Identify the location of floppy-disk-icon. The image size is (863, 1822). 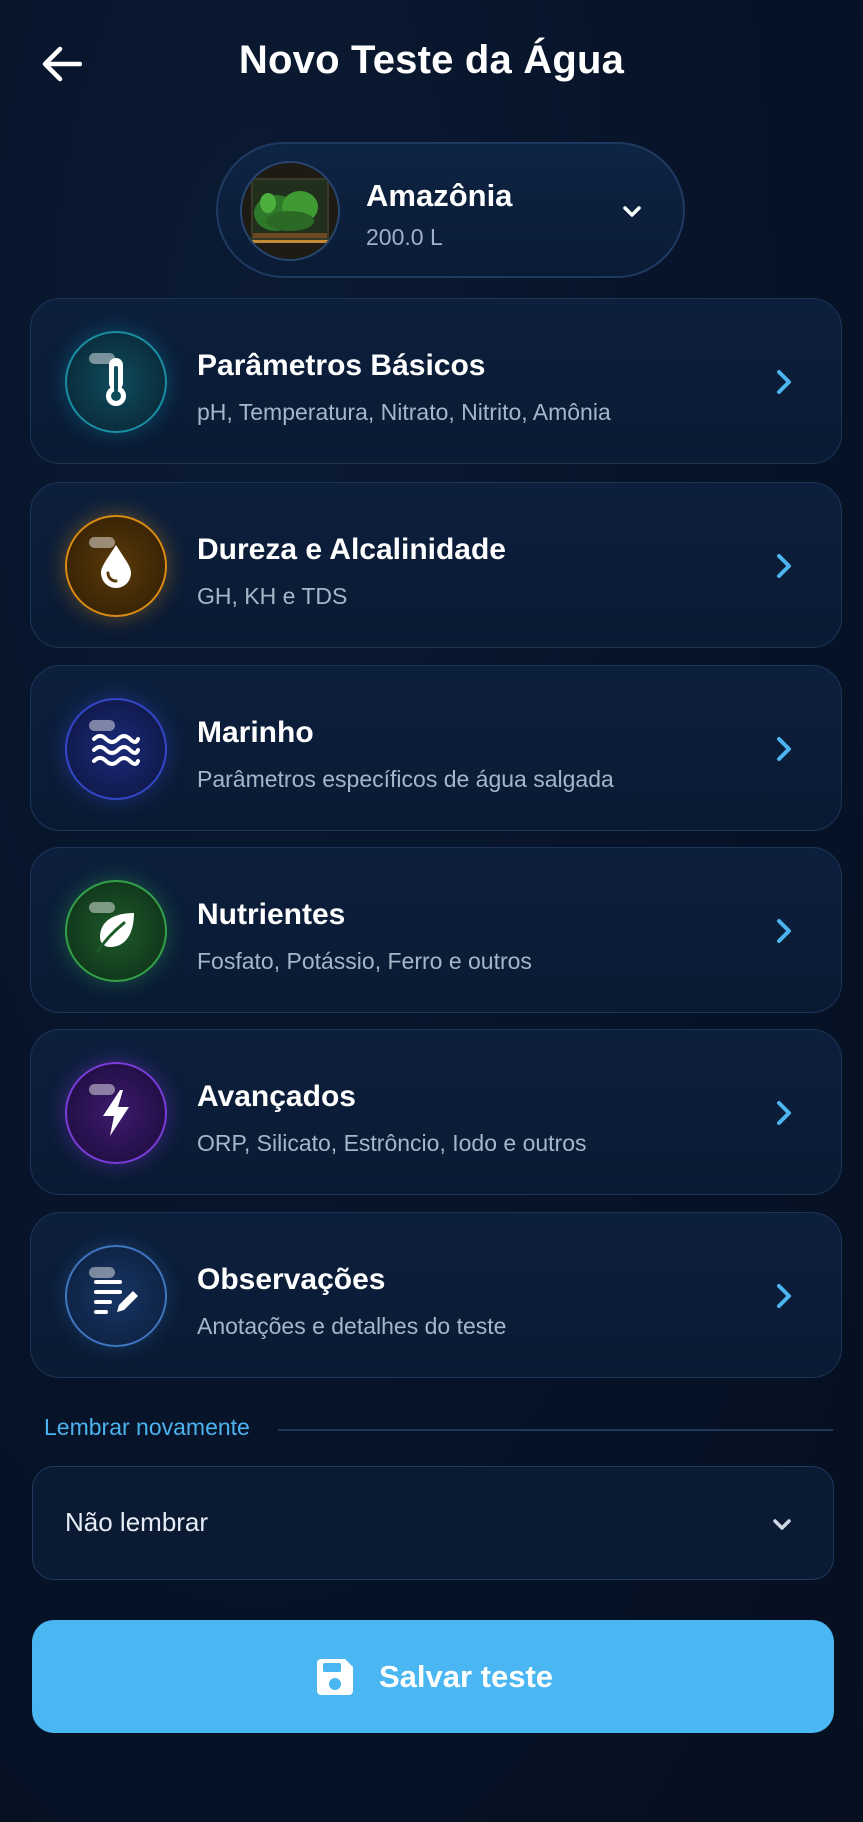
(334, 1676).